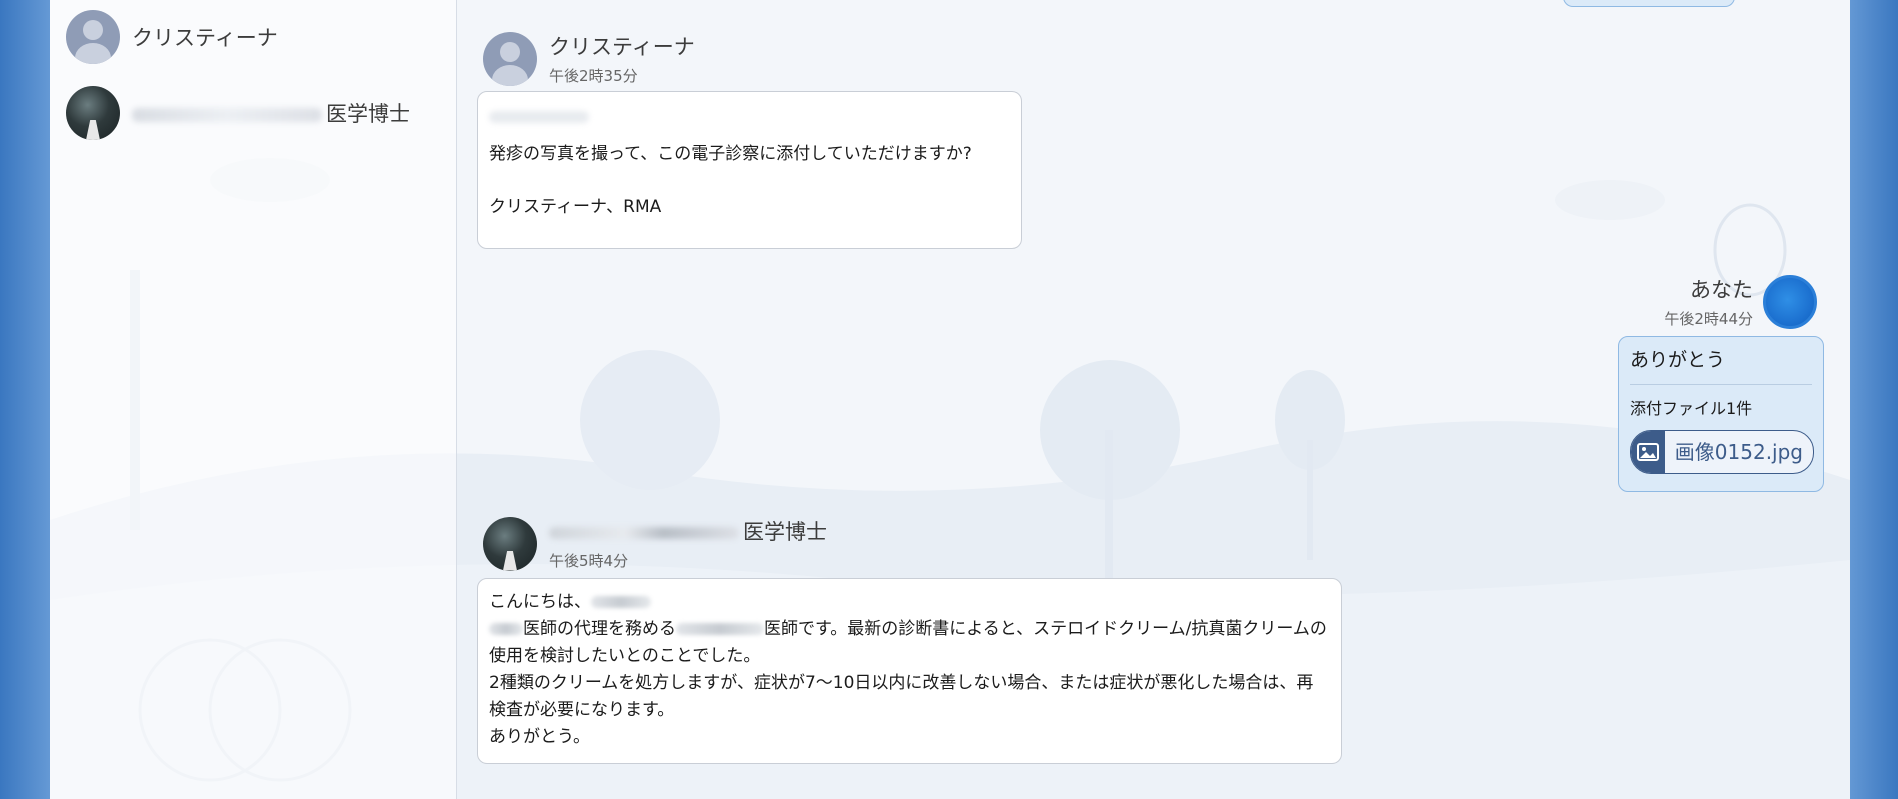 This screenshot has width=1898, height=799. What do you see at coordinates (622, 47) in the screenshot?
I see `sender-name: クリスティーナ` at bounding box center [622, 47].